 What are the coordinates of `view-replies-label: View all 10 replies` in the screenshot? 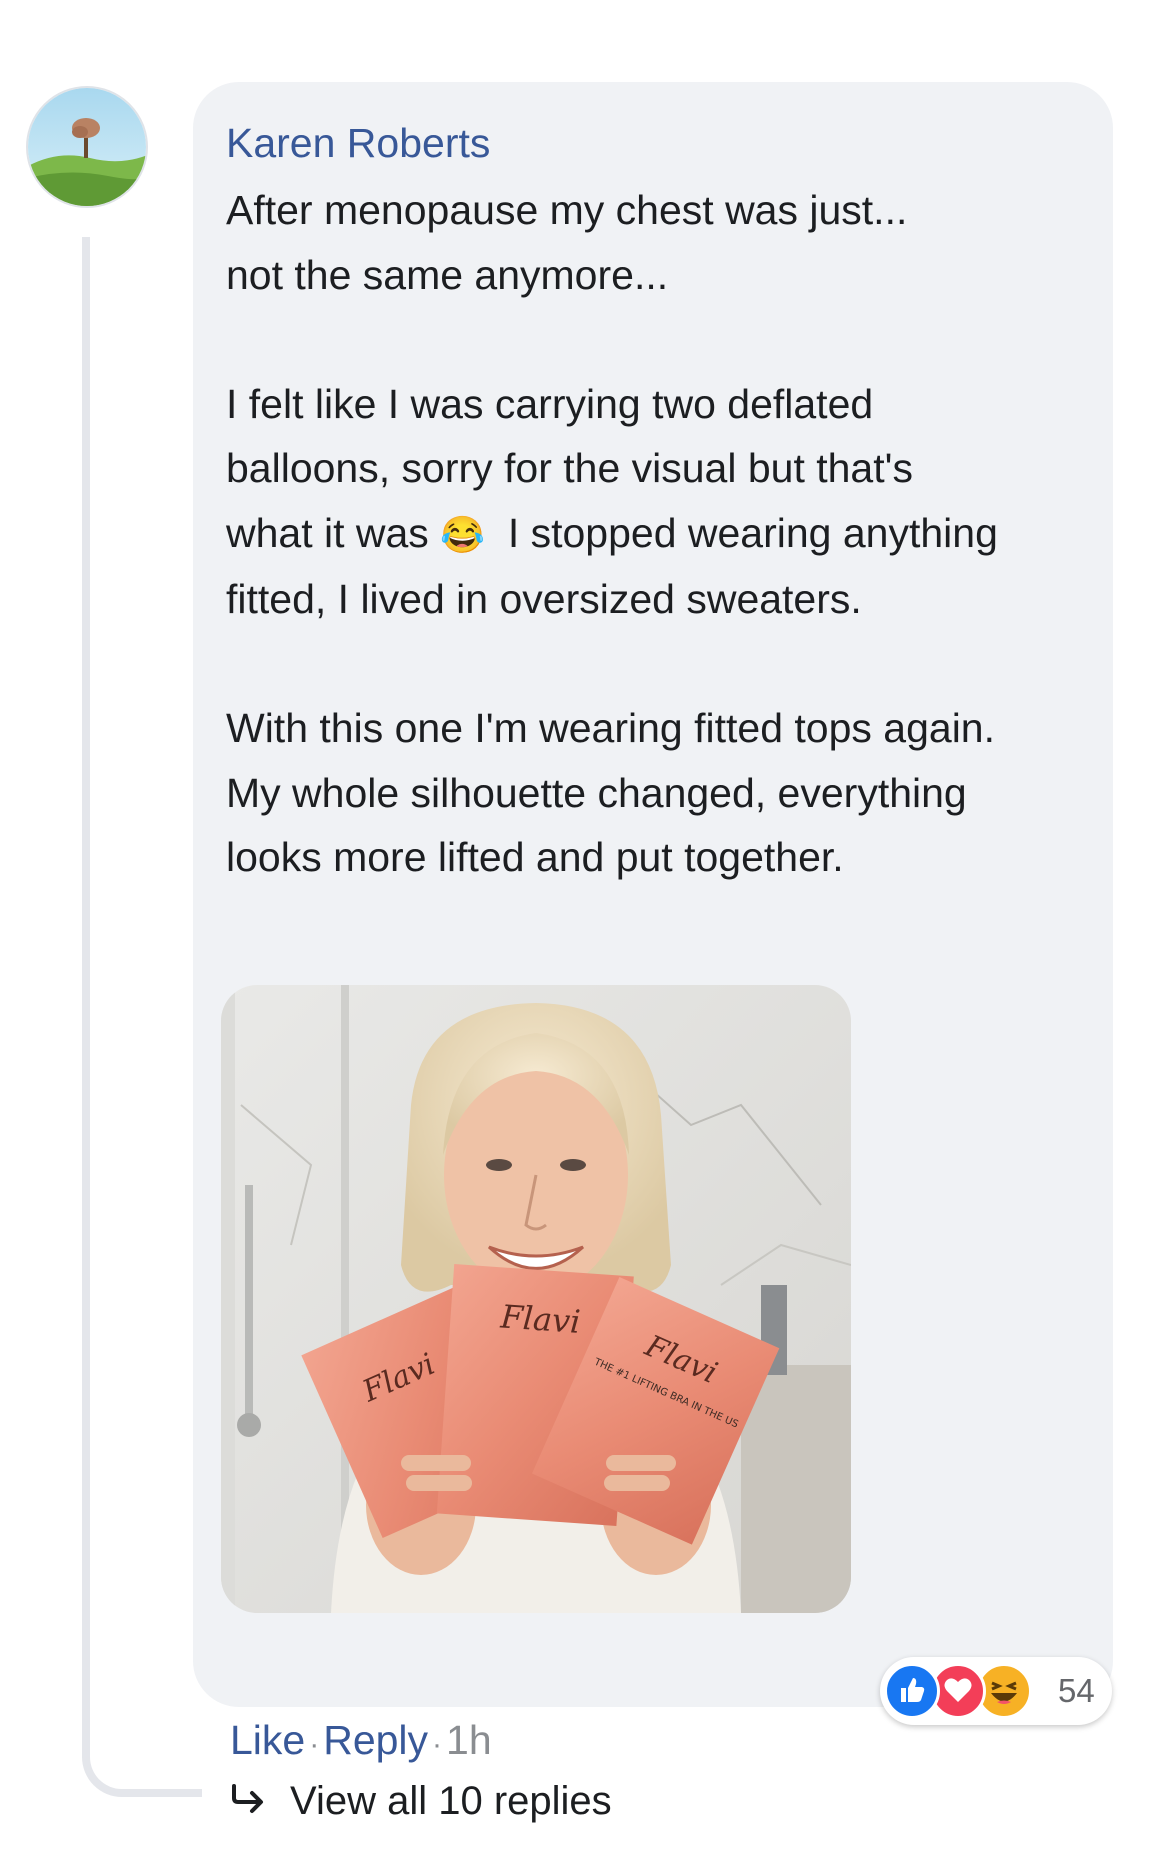 It's located at (451, 1801).